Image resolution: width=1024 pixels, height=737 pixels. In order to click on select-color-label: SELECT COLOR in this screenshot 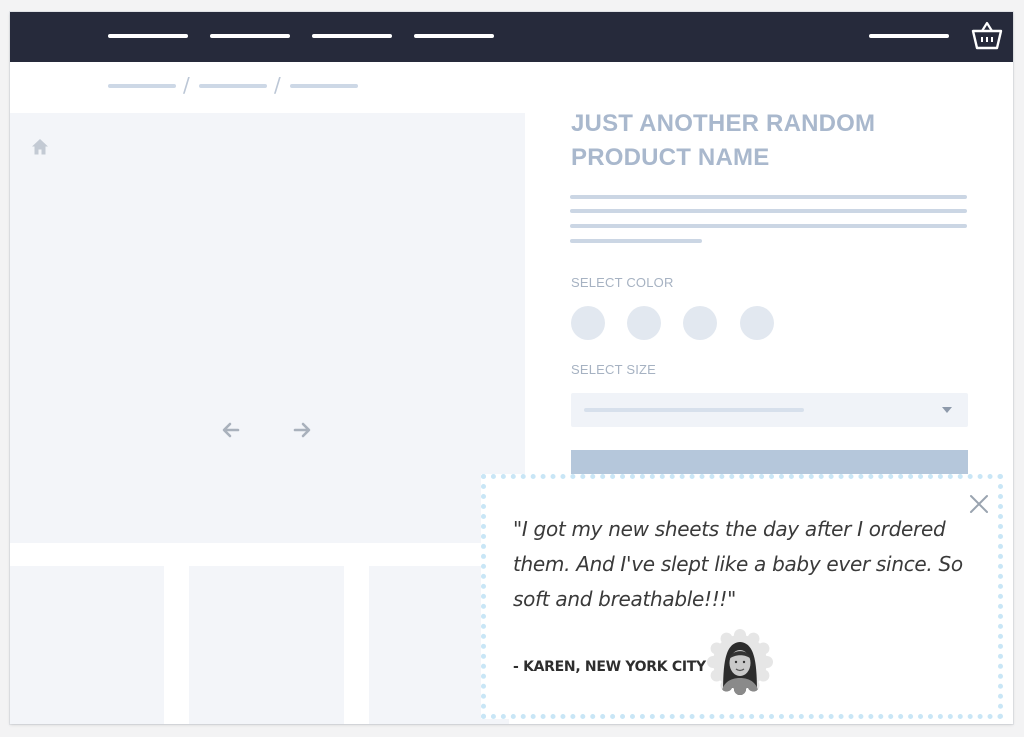, I will do `click(622, 282)`.